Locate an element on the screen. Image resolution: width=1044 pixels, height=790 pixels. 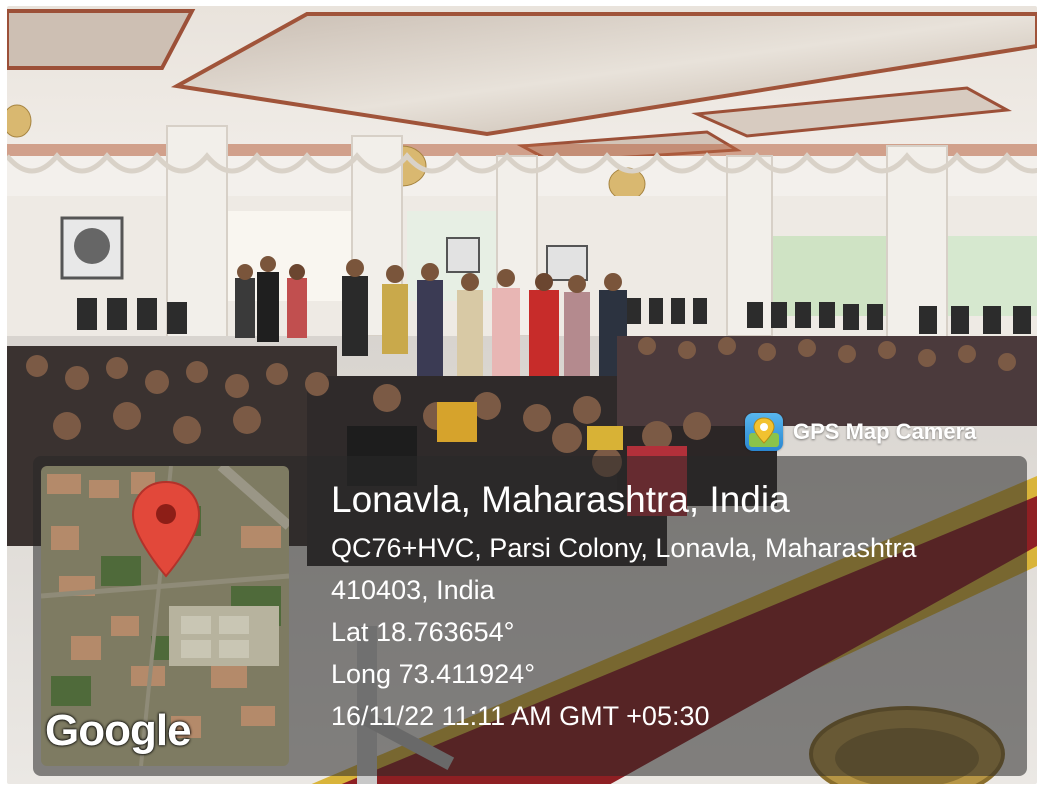
gps-app-badge: GPS Map Camera is located at coordinates (860, 432).